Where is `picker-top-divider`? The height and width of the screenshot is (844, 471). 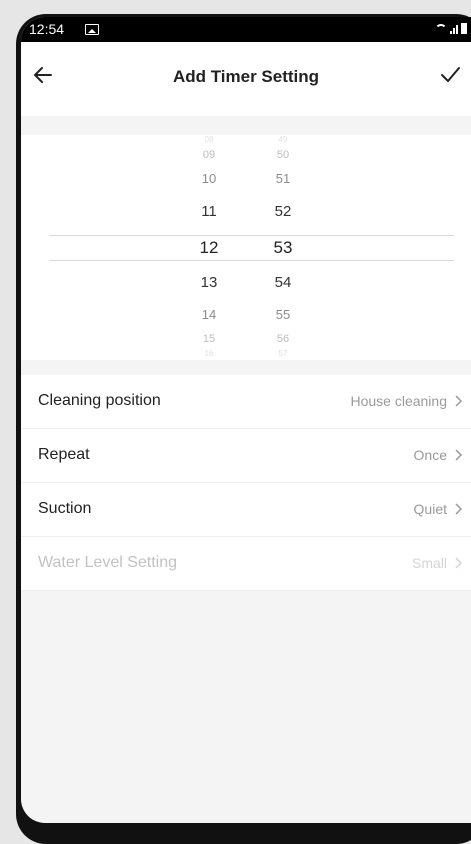
picker-top-divider is located at coordinates (251, 235).